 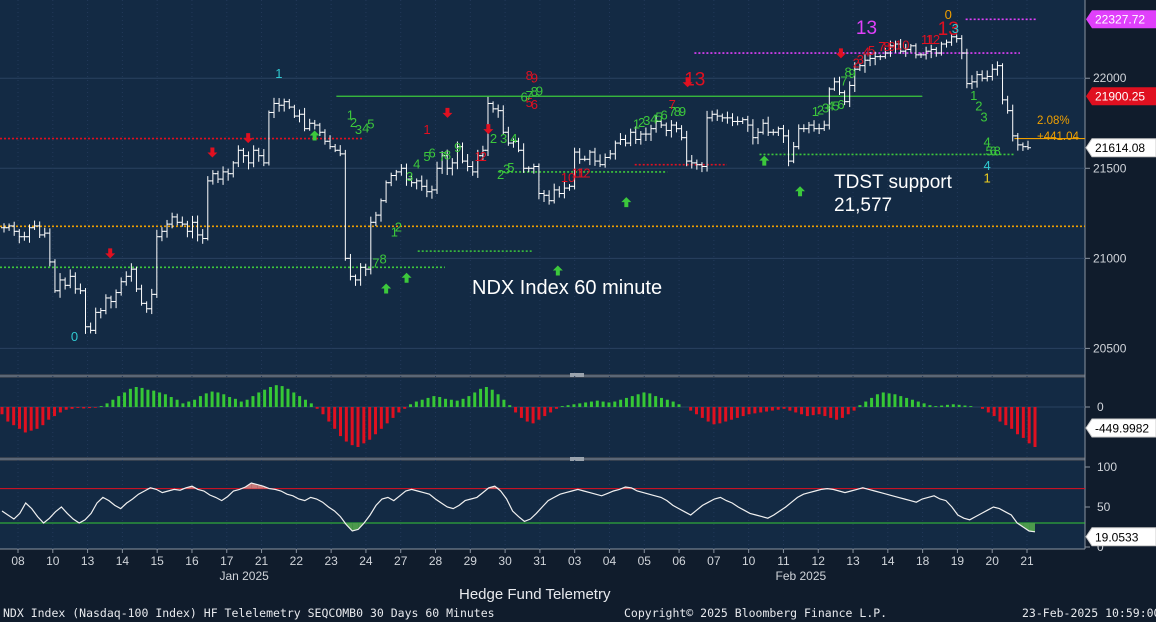 What do you see at coordinates (583, 172) in the screenshot?
I see `sequential-count-label: 12` at bounding box center [583, 172].